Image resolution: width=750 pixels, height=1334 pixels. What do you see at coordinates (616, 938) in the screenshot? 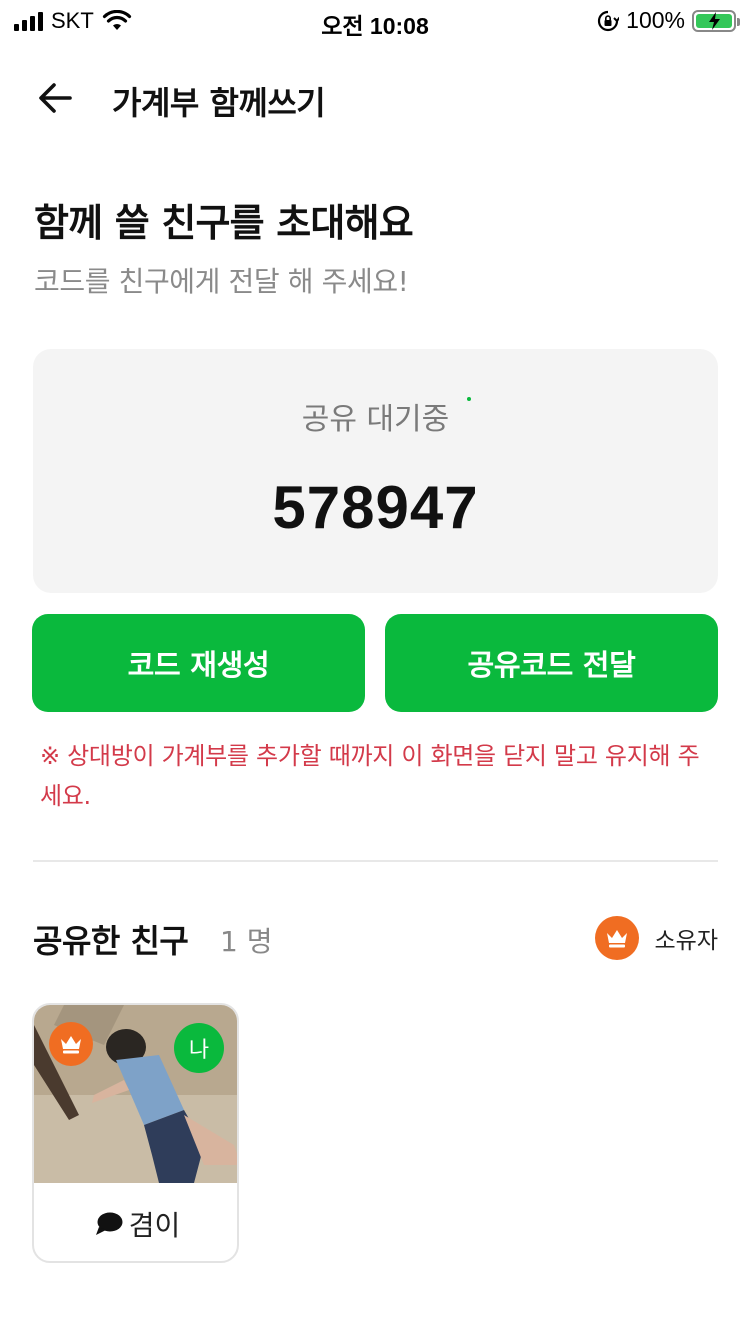
I see `crown-icon` at bounding box center [616, 938].